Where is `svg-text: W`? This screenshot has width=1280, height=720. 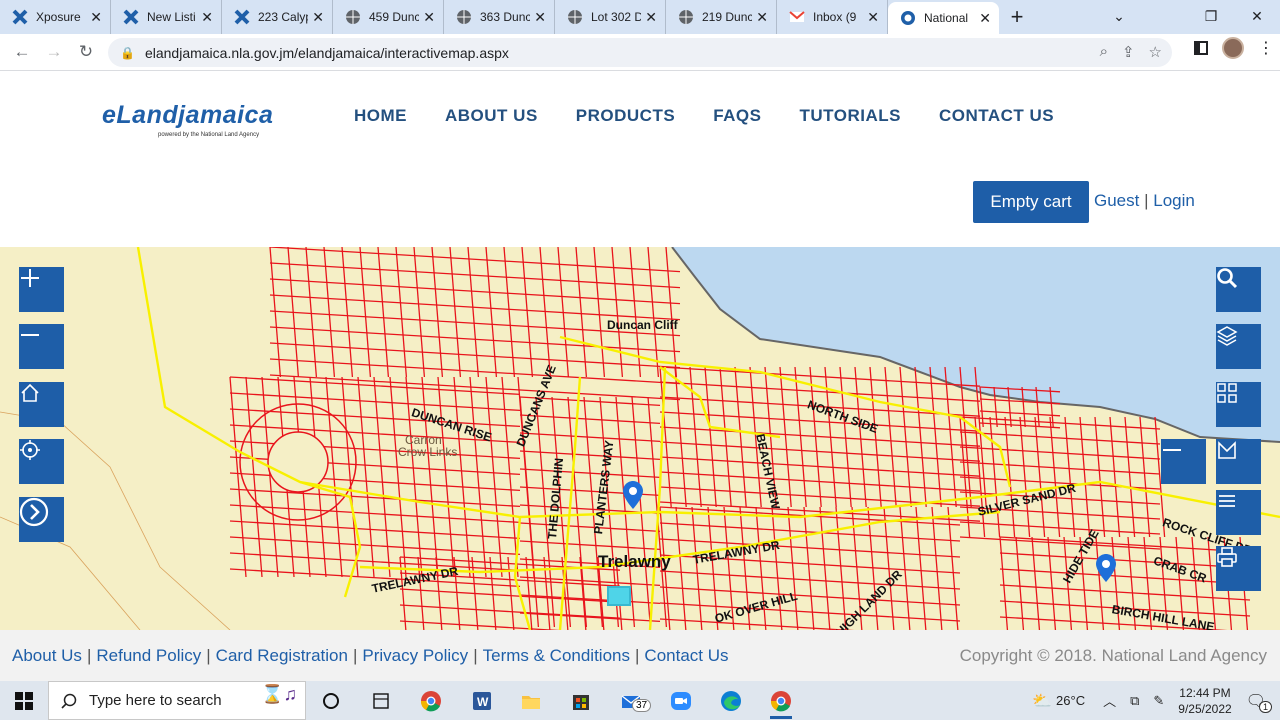 svg-text: W is located at coordinates (483, 702).